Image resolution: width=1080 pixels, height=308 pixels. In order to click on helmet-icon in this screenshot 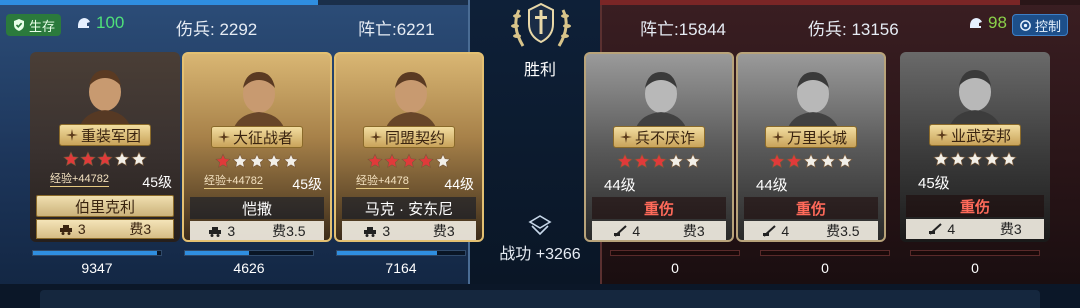, I will do `click(976, 23)`.